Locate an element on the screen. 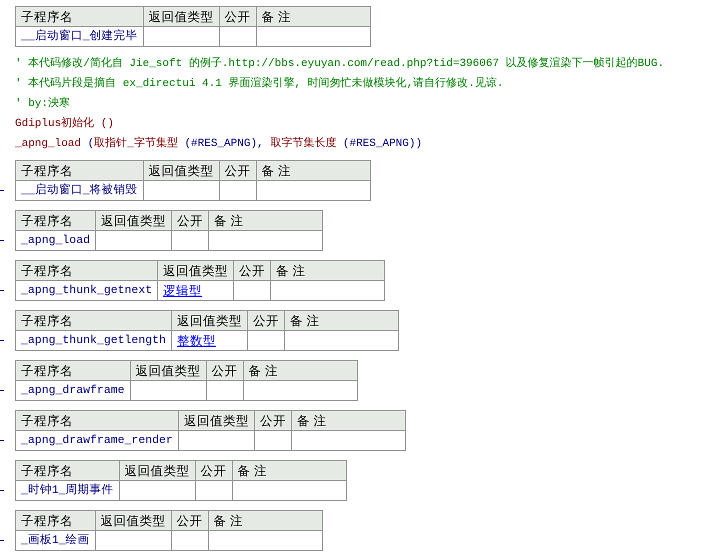 The width and height of the screenshot is (704, 552). return-type-link: 整数型 is located at coordinates (209, 340).